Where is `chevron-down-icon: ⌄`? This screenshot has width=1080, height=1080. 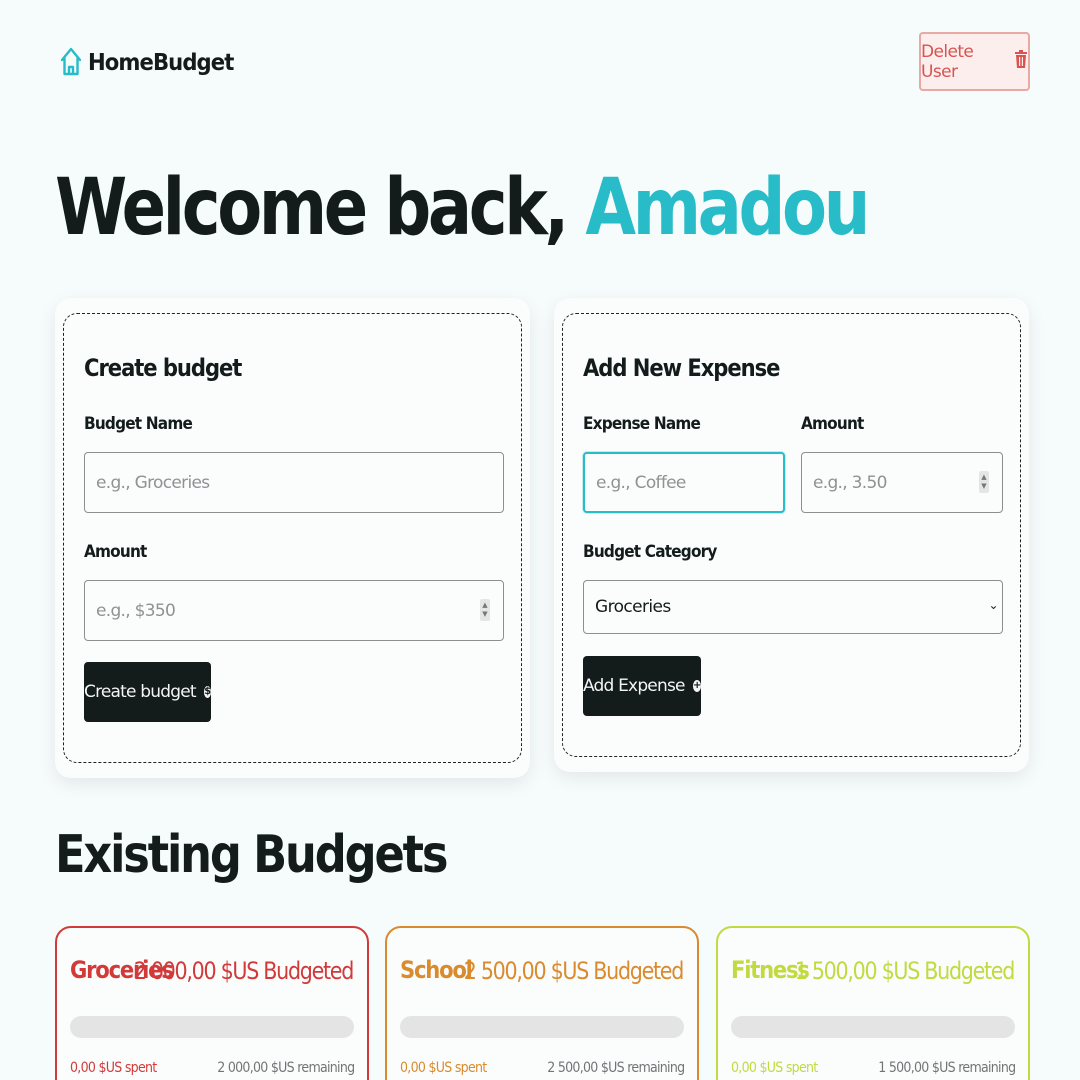 chevron-down-icon: ⌄ is located at coordinates (993, 605).